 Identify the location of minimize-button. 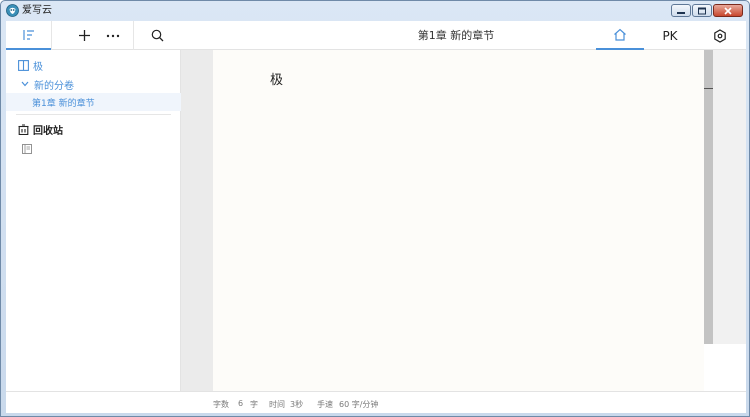
(681, 10).